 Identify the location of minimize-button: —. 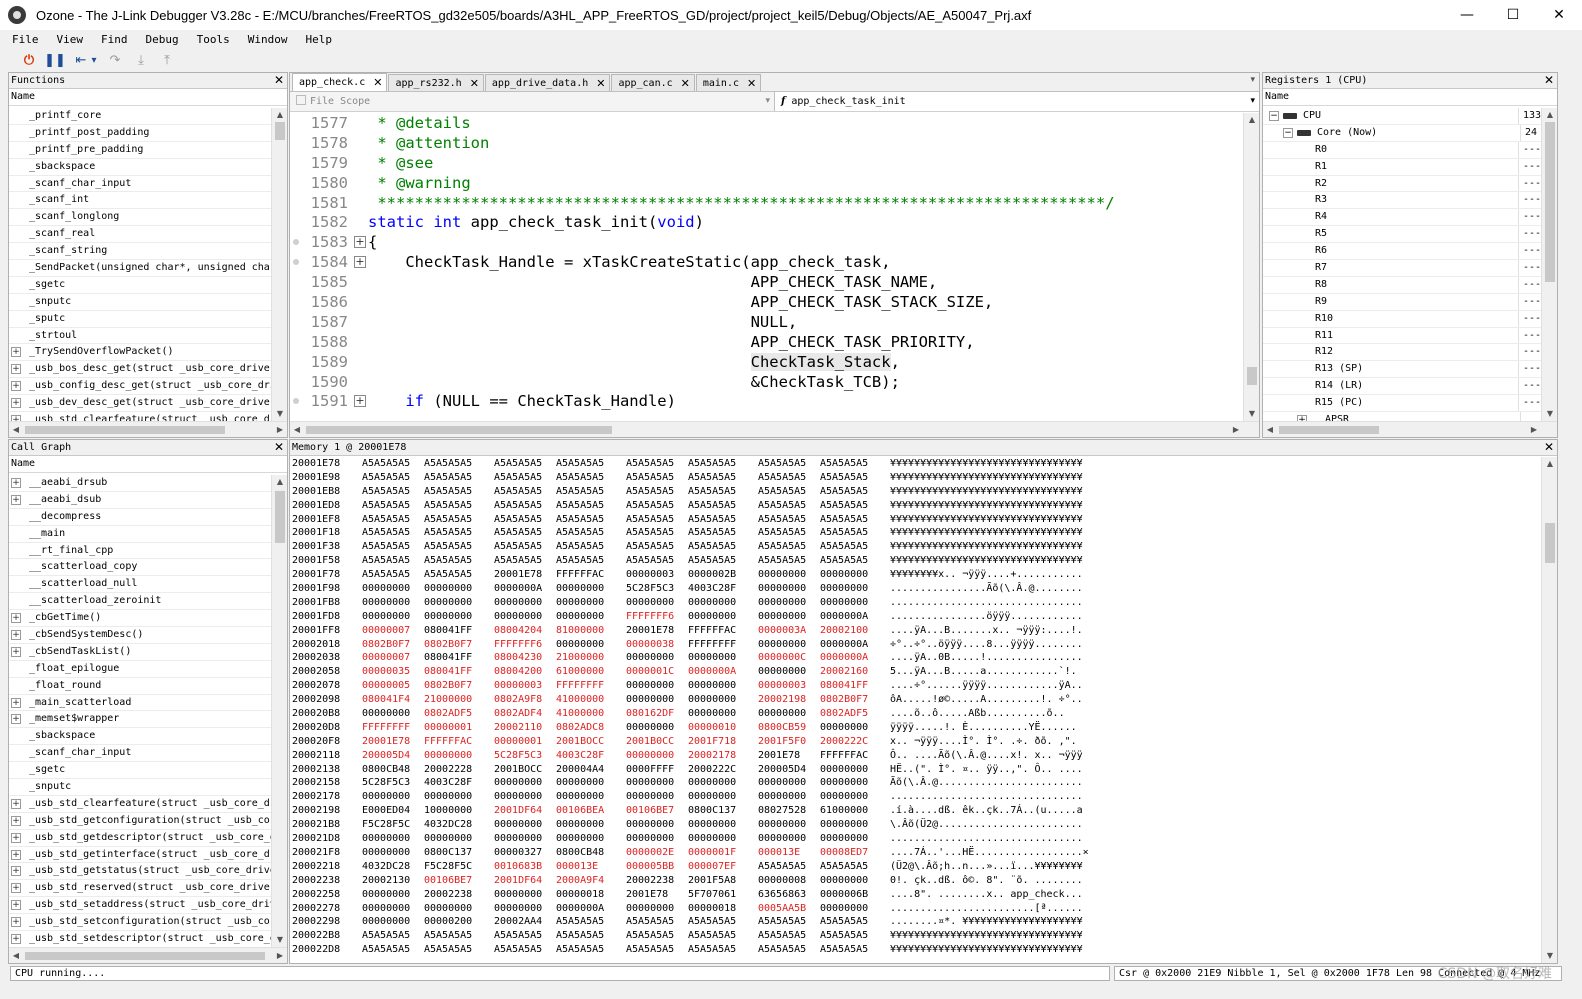
(1467, 15).